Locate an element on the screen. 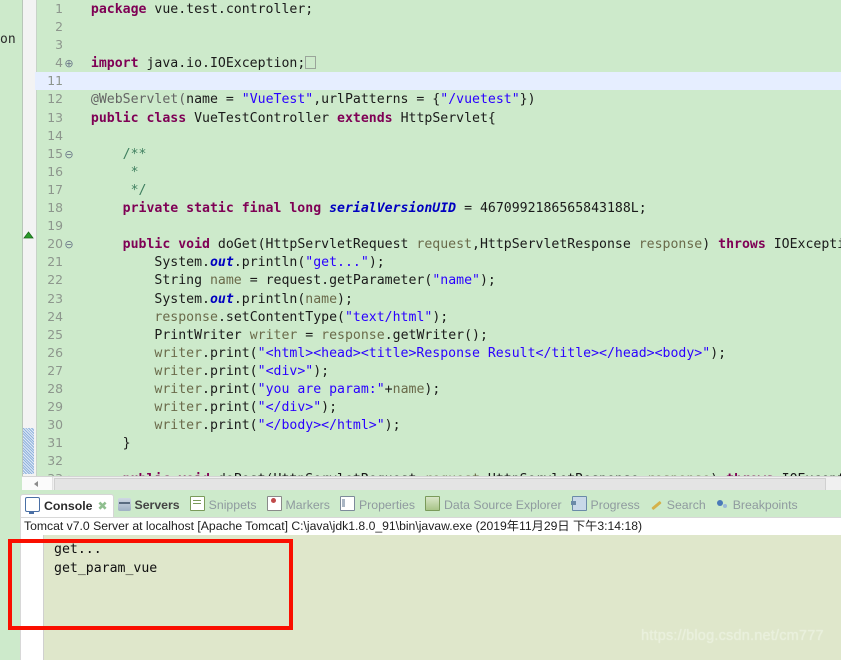 Image resolution: width=841 pixels, height=660 pixels. tab-properties: Properties is located at coordinates (378, 505).